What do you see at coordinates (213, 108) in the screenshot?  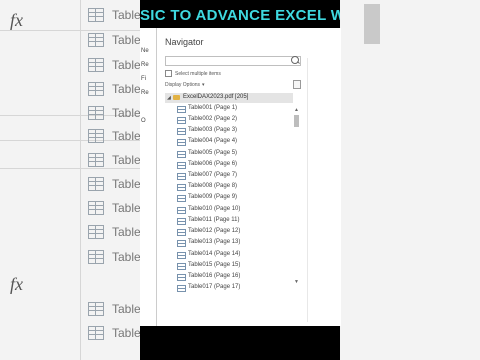 I see `tree-item-label: Table001 (Page 1)` at bounding box center [213, 108].